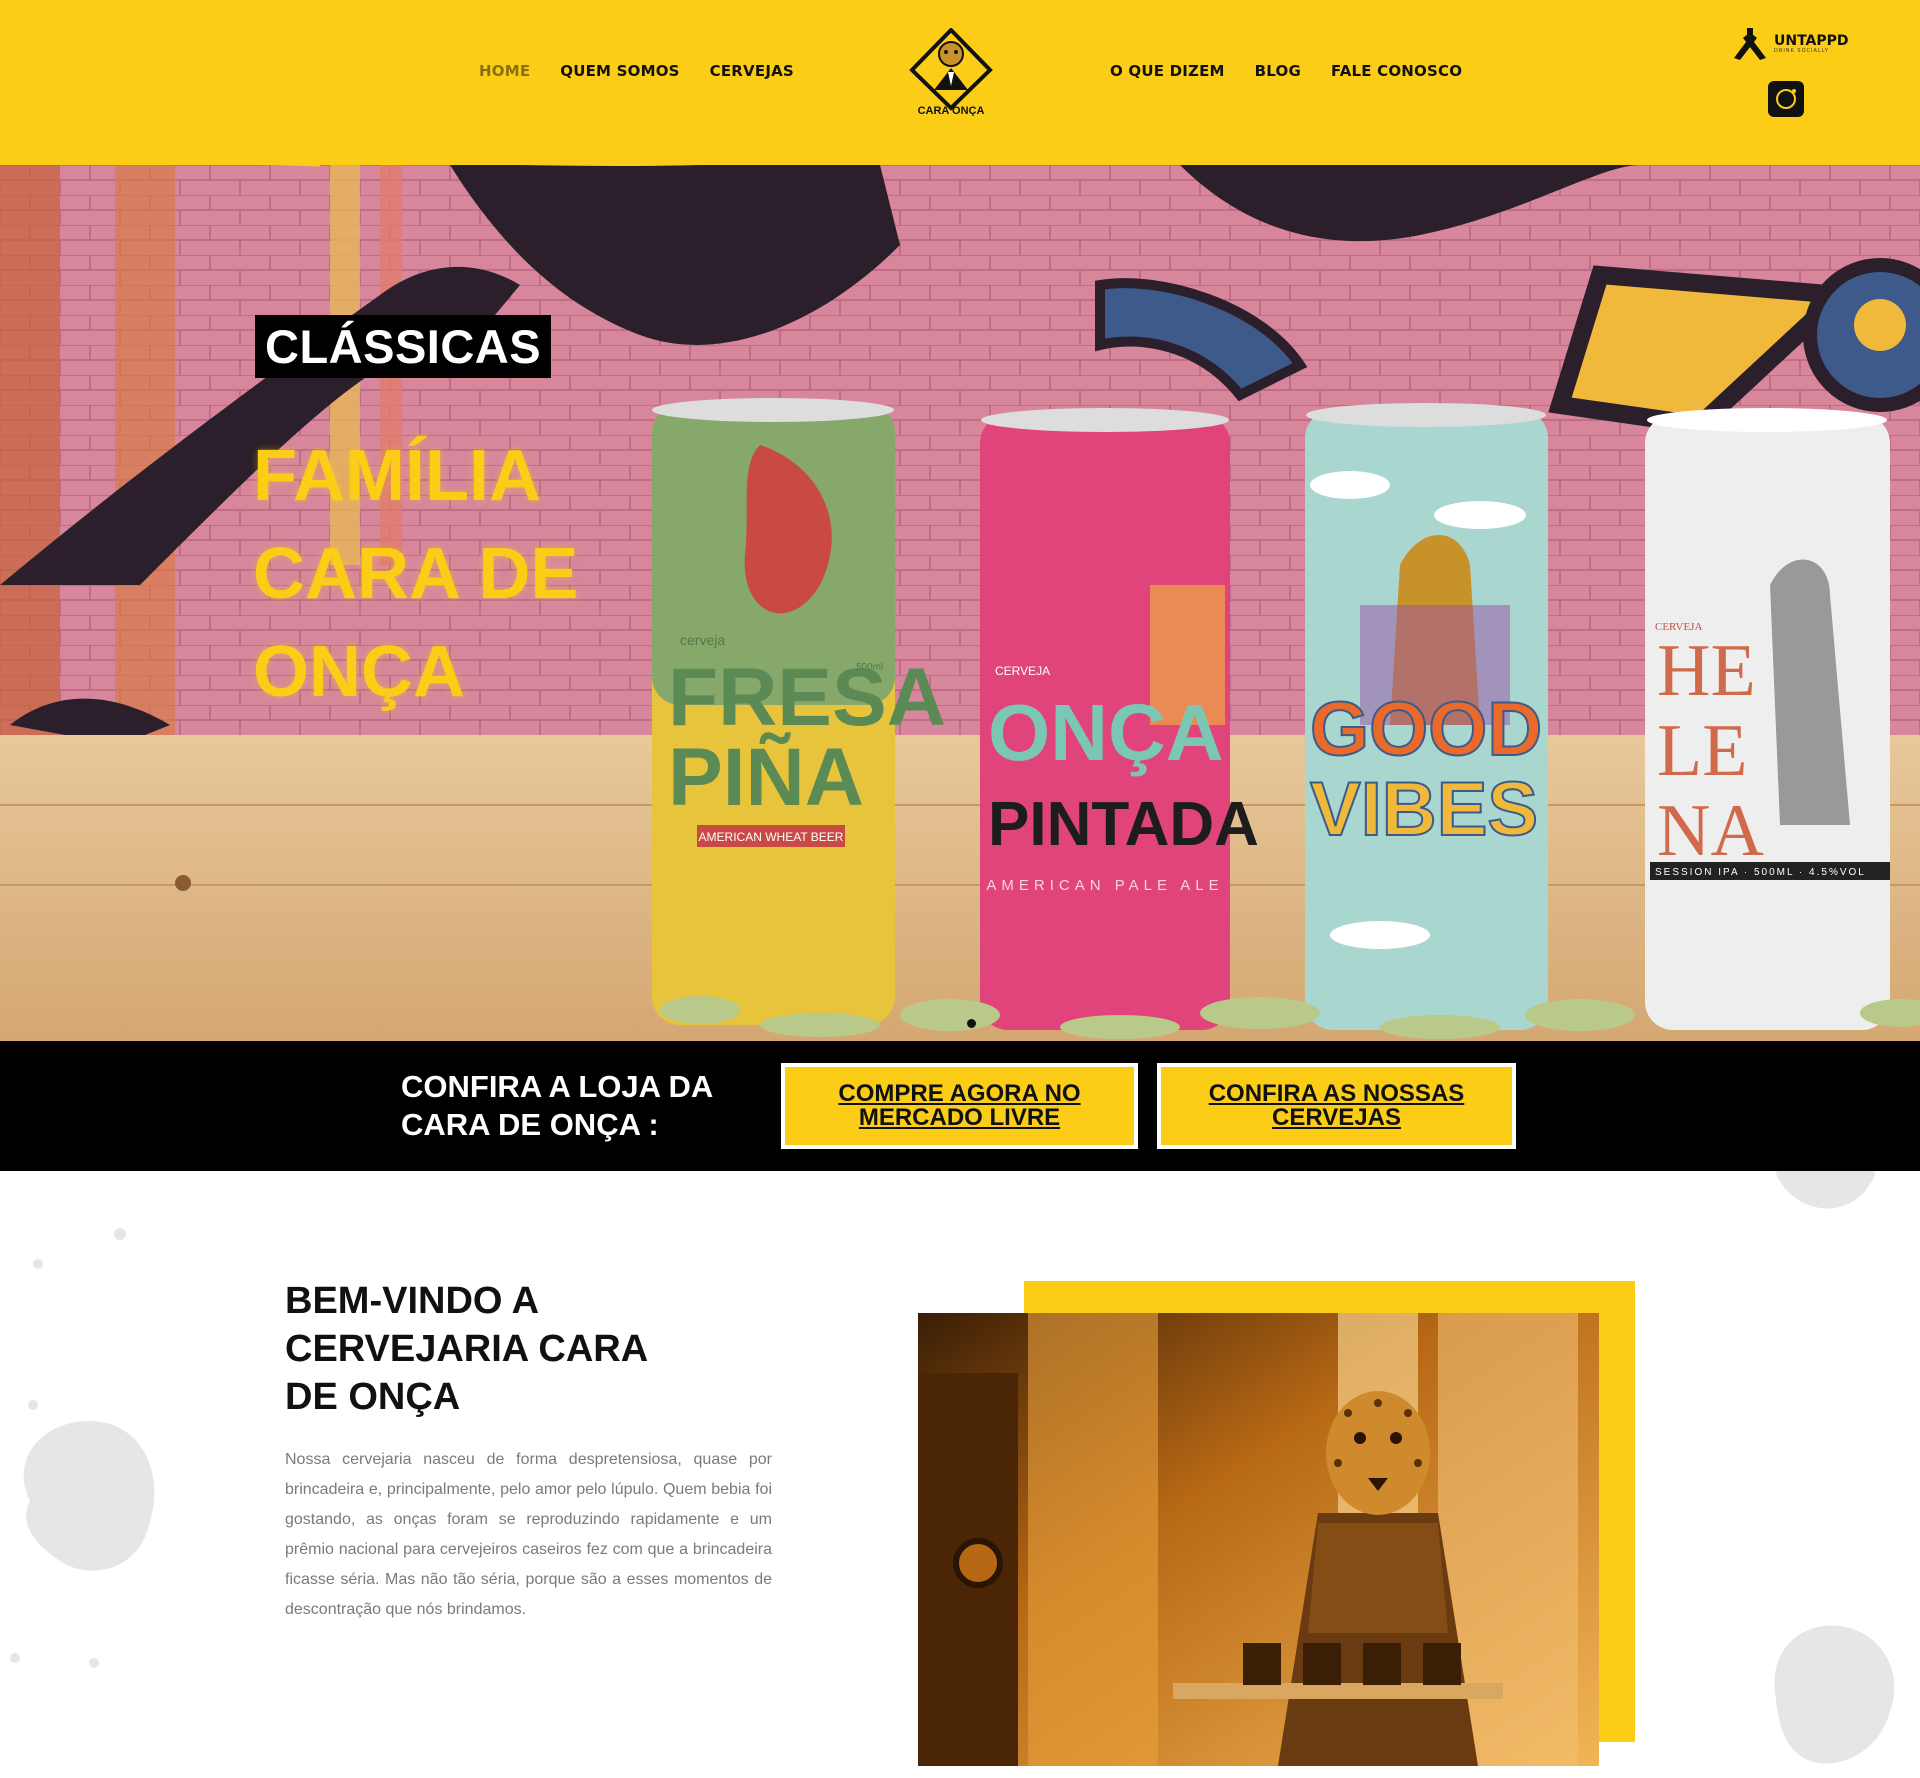 This screenshot has height=1778, width=1920. I want to click on can1-line2: PIÑA, so click(766, 777).